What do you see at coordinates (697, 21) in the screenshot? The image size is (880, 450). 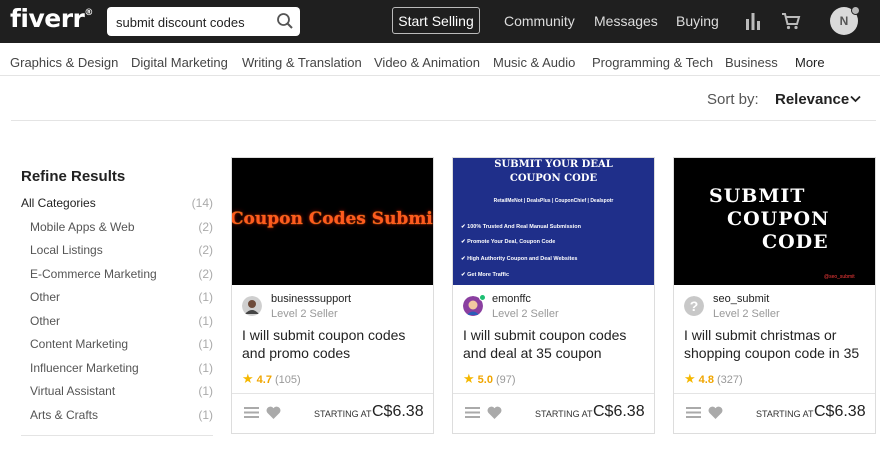 I see `nav-buying: Buying` at bounding box center [697, 21].